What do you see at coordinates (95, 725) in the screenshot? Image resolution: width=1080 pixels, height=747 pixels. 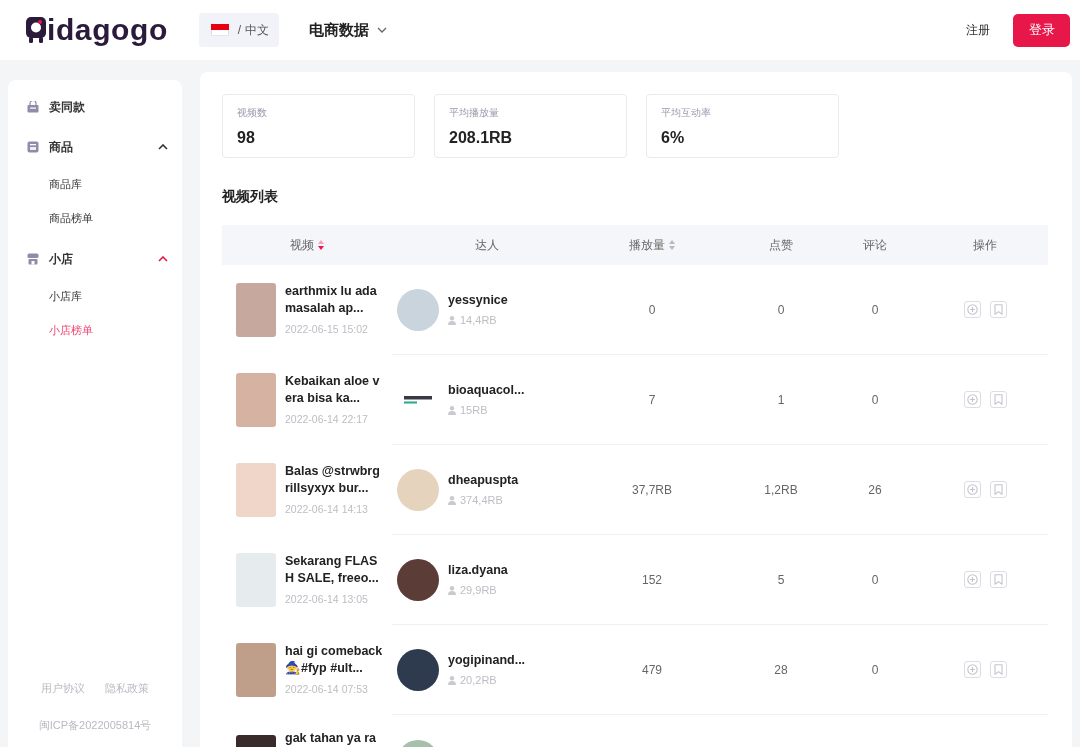 I see `icp-text: 闽ICP备2022005814号` at bounding box center [95, 725].